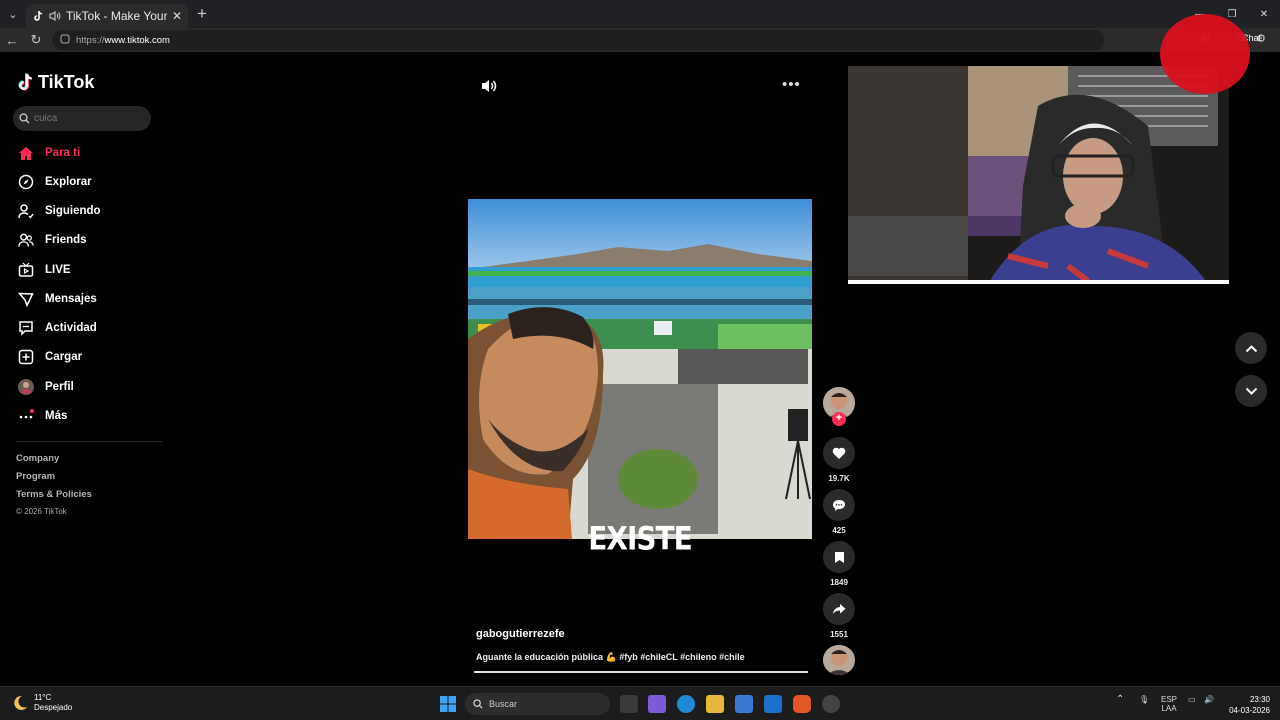  What do you see at coordinates (37, 458) in the screenshot?
I see `footer-link-company: Company` at bounding box center [37, 458].